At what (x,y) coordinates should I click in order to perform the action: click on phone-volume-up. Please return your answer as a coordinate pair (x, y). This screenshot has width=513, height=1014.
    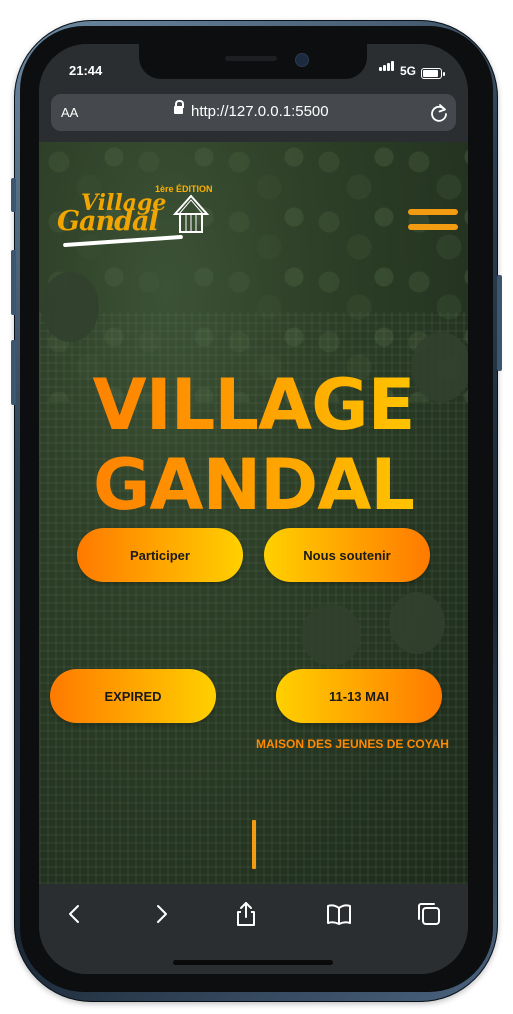
    Looking at the image, I should click on (13, 282).